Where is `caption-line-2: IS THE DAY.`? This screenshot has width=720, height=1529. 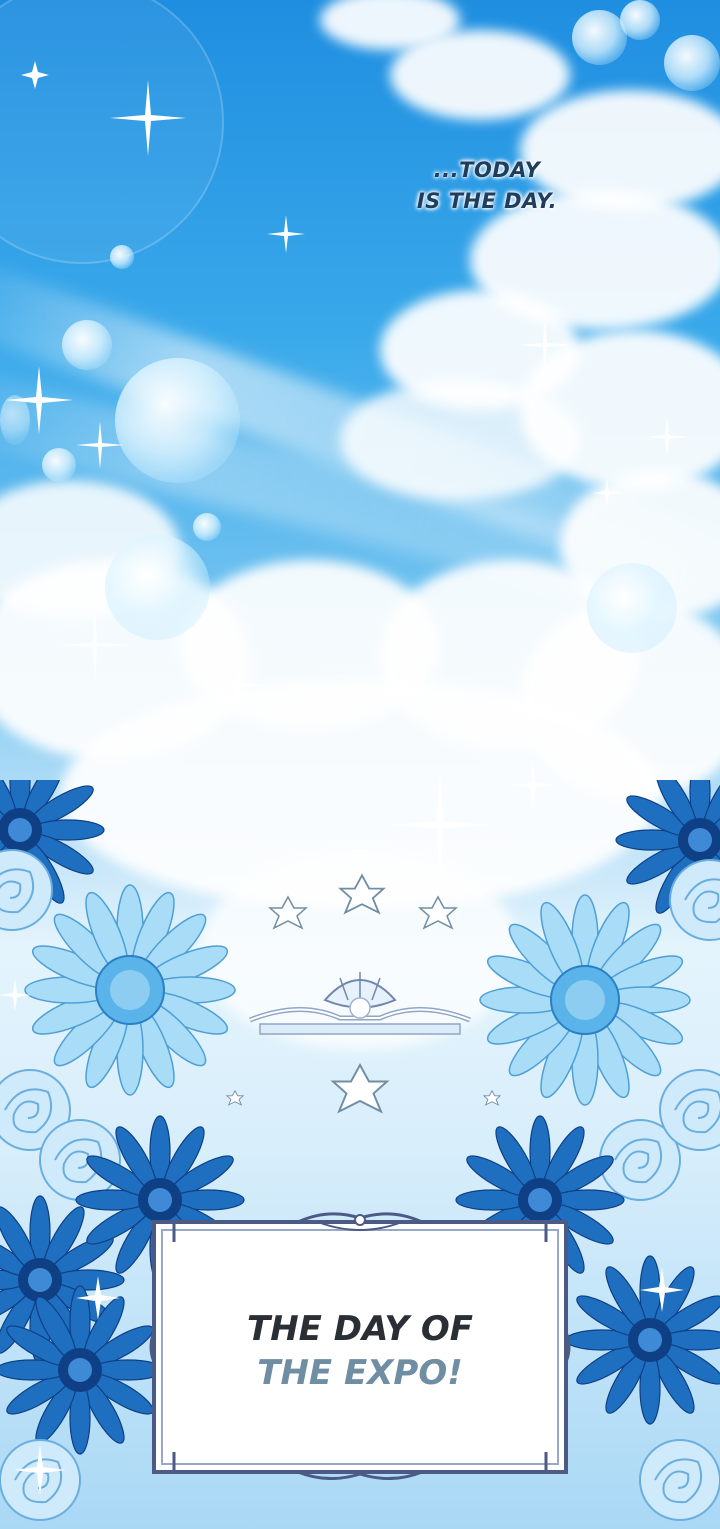 caption-line-2: IS THE DAY. is located at coordinates (487, 201).